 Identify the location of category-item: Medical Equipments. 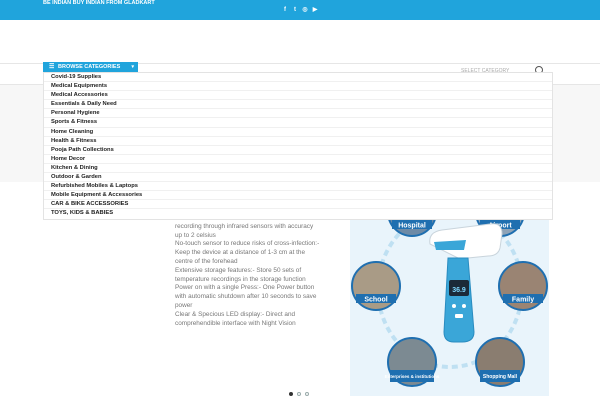
(298, 87).